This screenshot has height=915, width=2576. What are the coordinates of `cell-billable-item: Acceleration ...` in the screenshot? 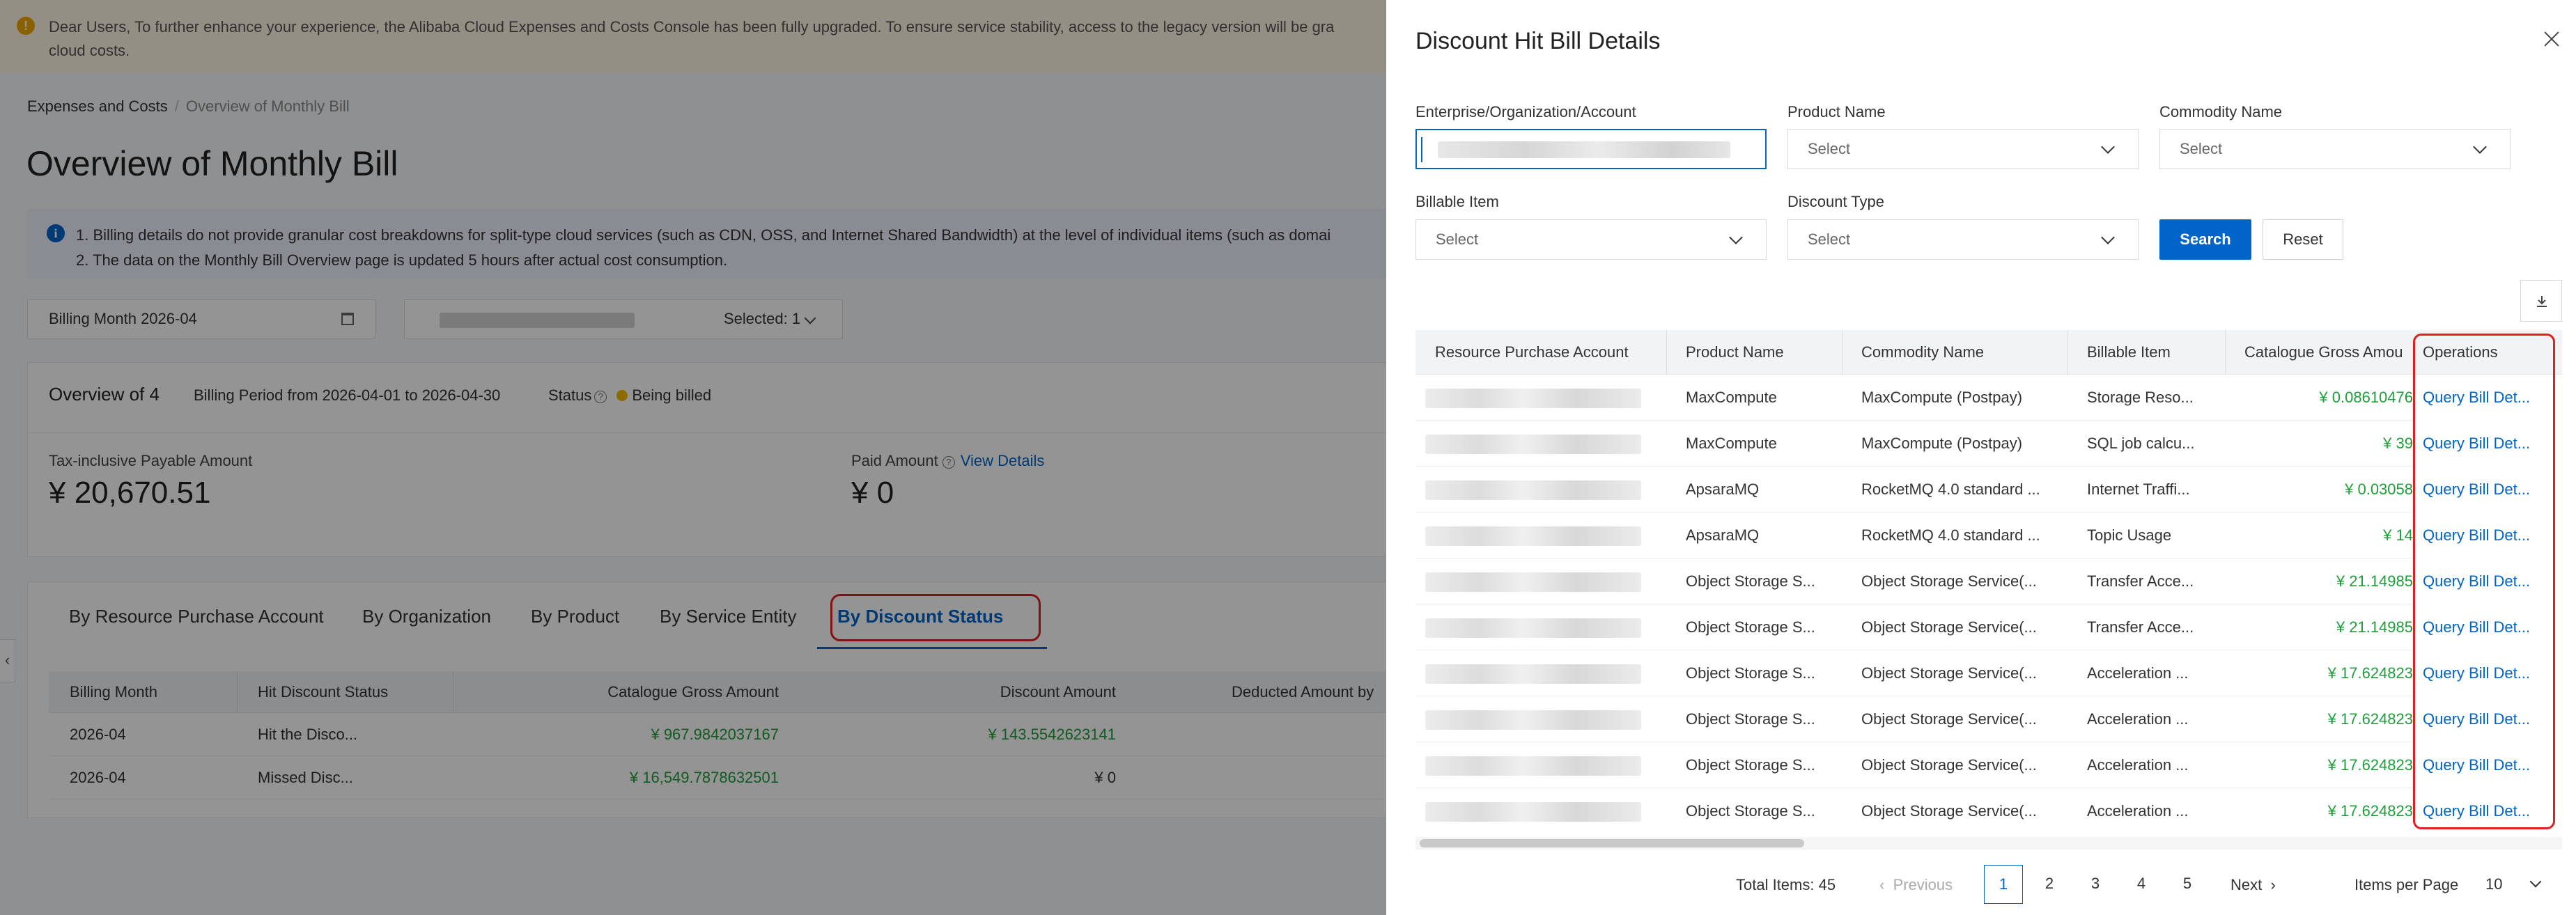 It's located at (2138, 719).